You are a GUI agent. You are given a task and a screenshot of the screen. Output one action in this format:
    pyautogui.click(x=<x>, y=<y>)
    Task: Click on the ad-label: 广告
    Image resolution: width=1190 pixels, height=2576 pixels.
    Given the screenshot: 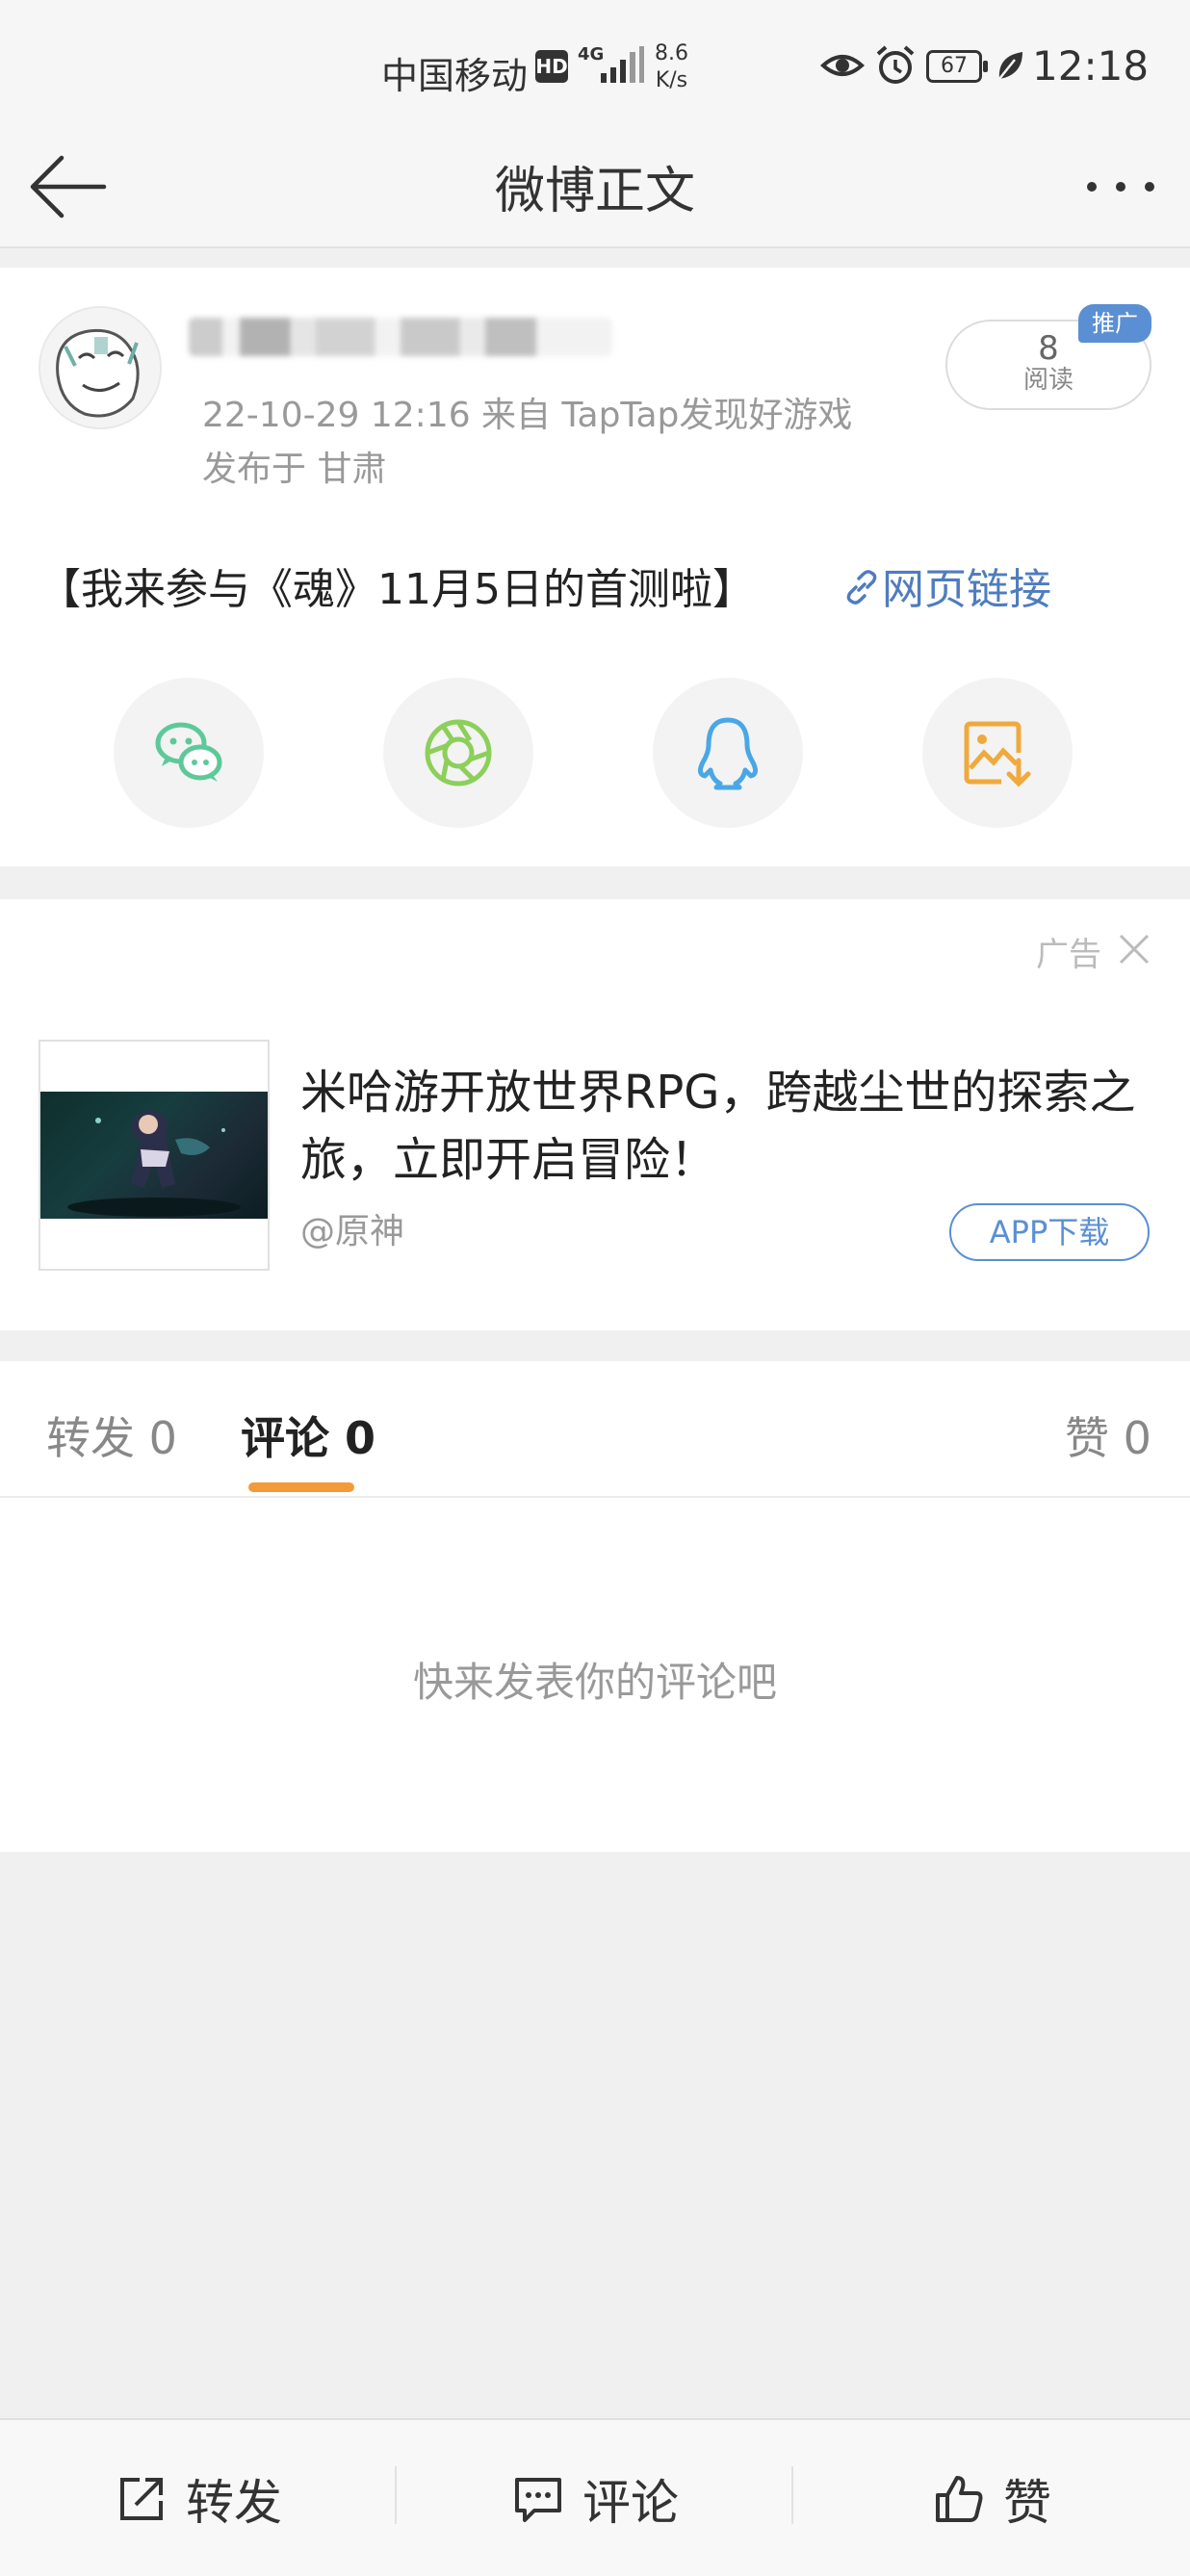 What is the action you would take?
    pyautogui.click(x=1069, y=955)
    